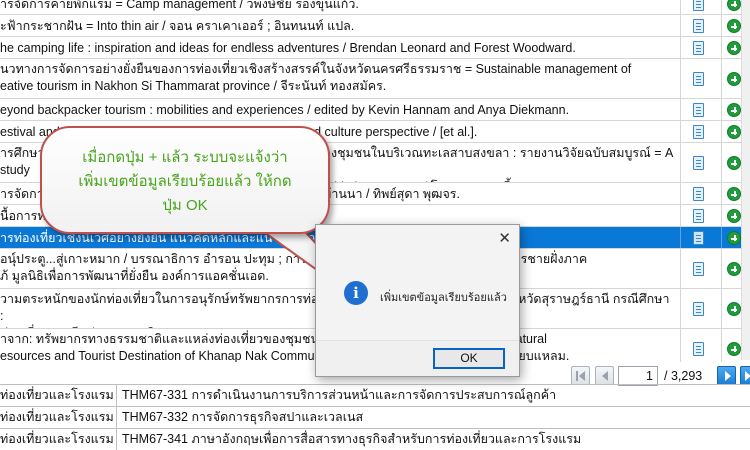  Describe the element at coordinates (185, 205) in the screenshot. I see `callout-line-3: ปุ่ม OK` at that location.